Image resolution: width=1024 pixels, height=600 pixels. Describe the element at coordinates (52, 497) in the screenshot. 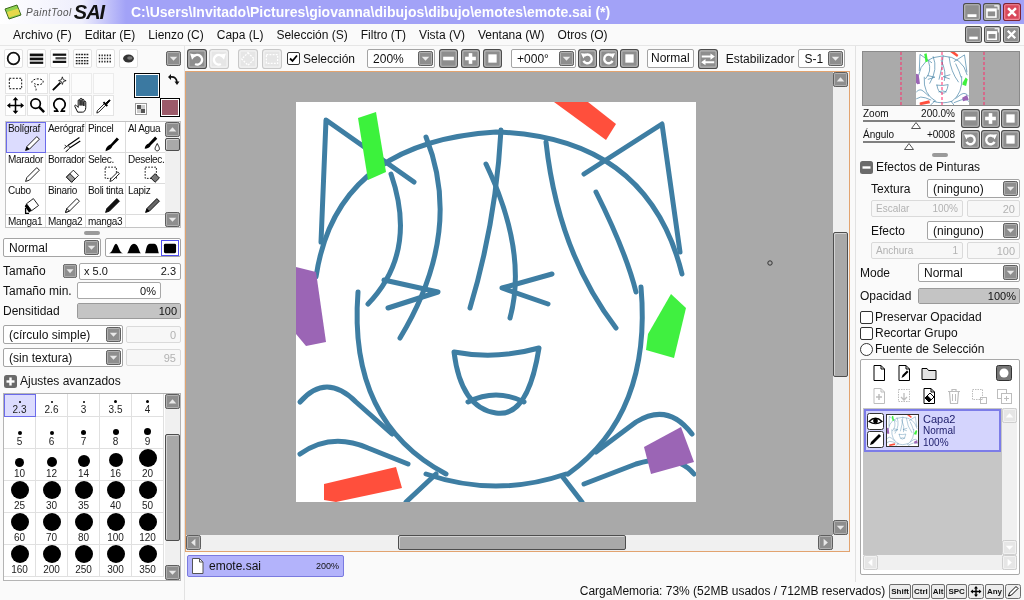

I see `brush-size-button: 30` at that location.